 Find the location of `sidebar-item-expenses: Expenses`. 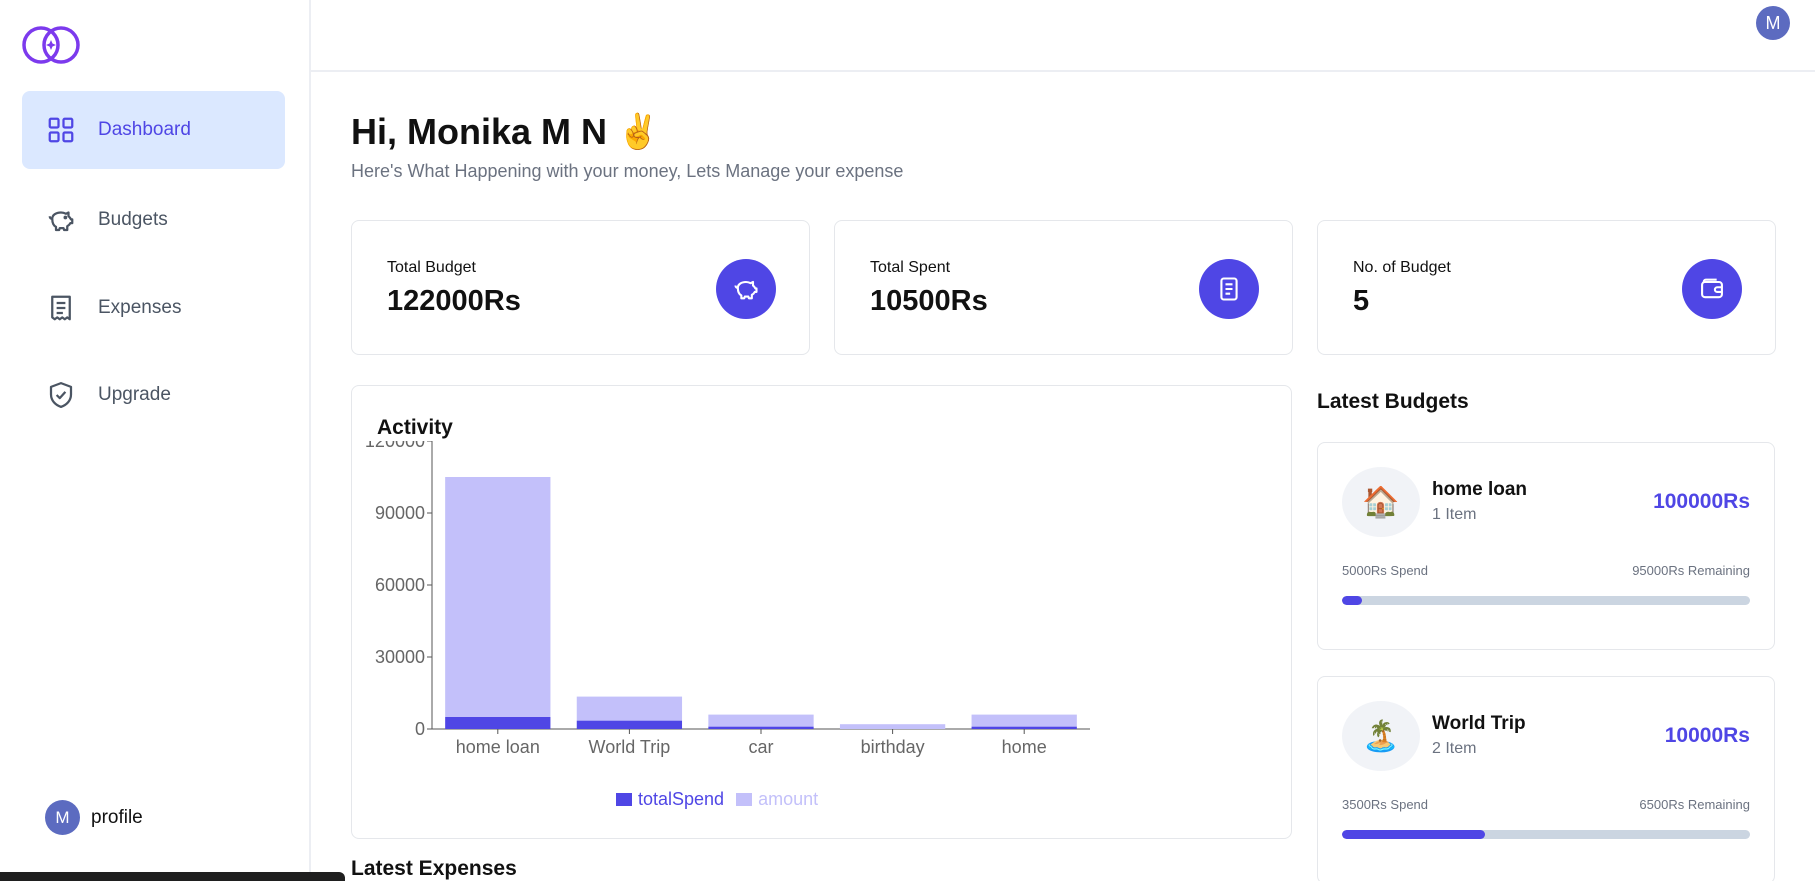

sidebar-item-expenses: Expenses is located at coordinates (153, 308).